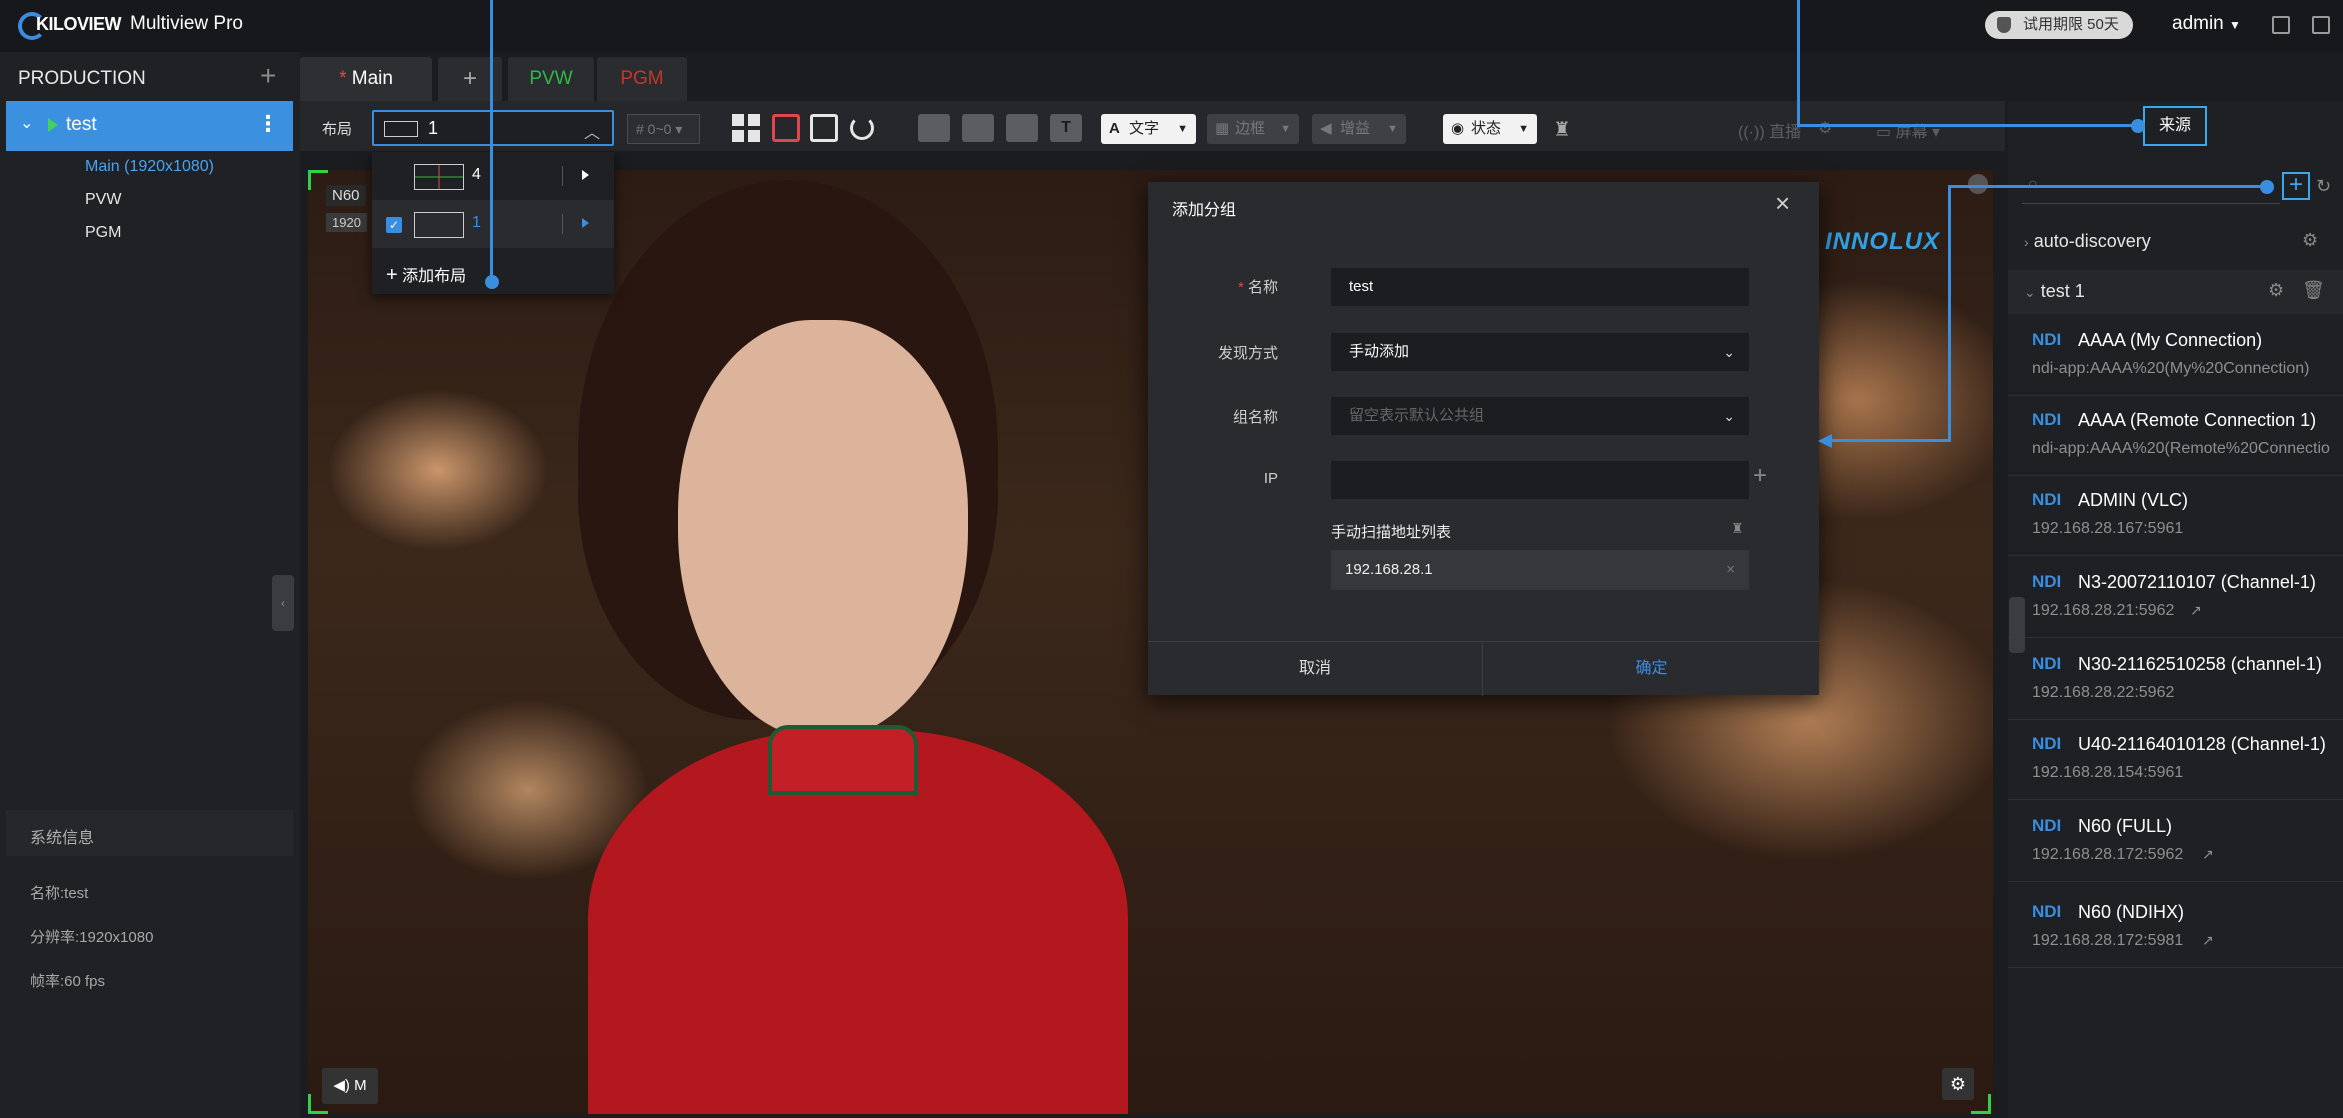 The height and width of the screenshot is (1118, 2343). I want to click on sidebar-item-label: test, so click(81, 124).